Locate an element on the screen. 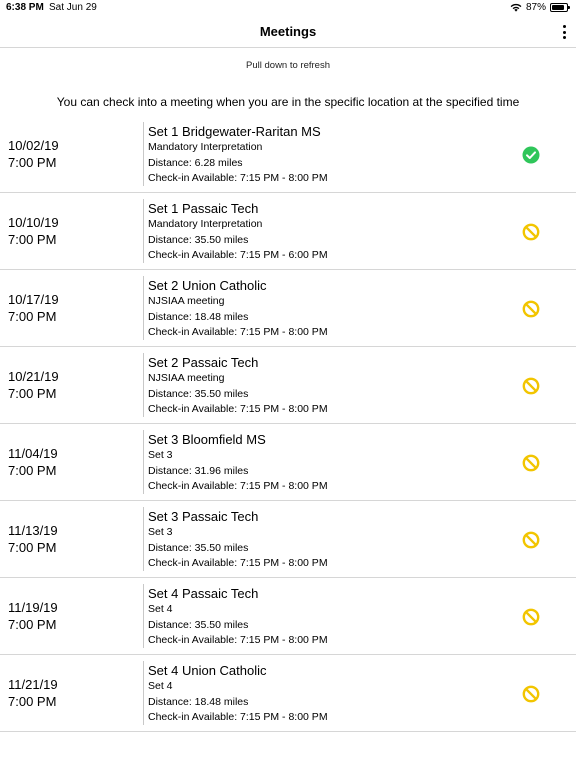 Image resolution: width=576 pixels, height=768 pixels. meeting-distance: Distance: 6.28 miles is located at coordinates (195, 162).